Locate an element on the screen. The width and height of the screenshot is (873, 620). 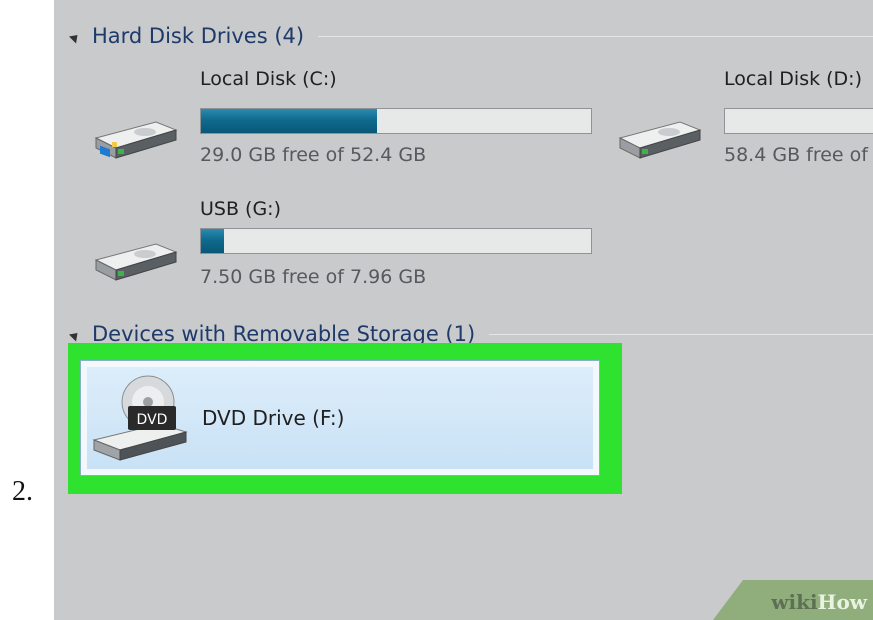
drive-name: DVD Drive (F:) is located at coordinates (273, 418).